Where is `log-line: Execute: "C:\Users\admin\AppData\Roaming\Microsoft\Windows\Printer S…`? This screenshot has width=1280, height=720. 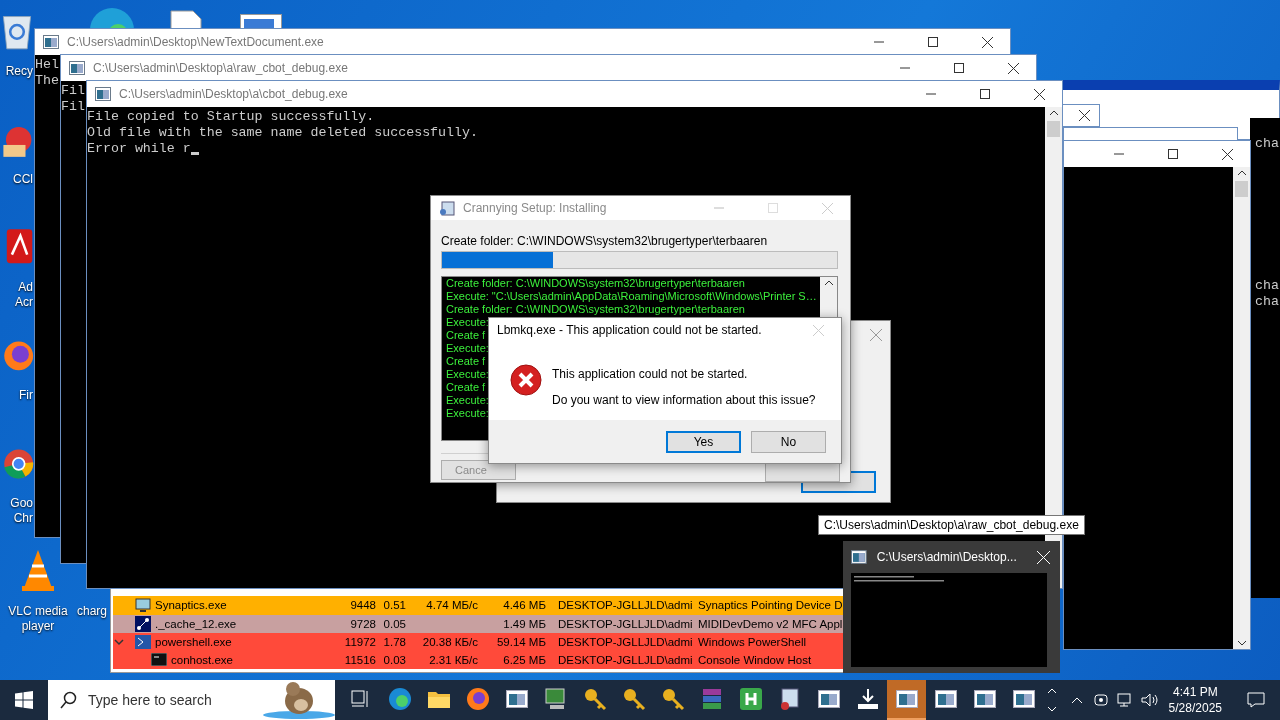
log-line: Execute: "C:\Users\admin\AppData\Roaming\Microsoft\Windows\Printer S… is located at coordinates (631, 297).